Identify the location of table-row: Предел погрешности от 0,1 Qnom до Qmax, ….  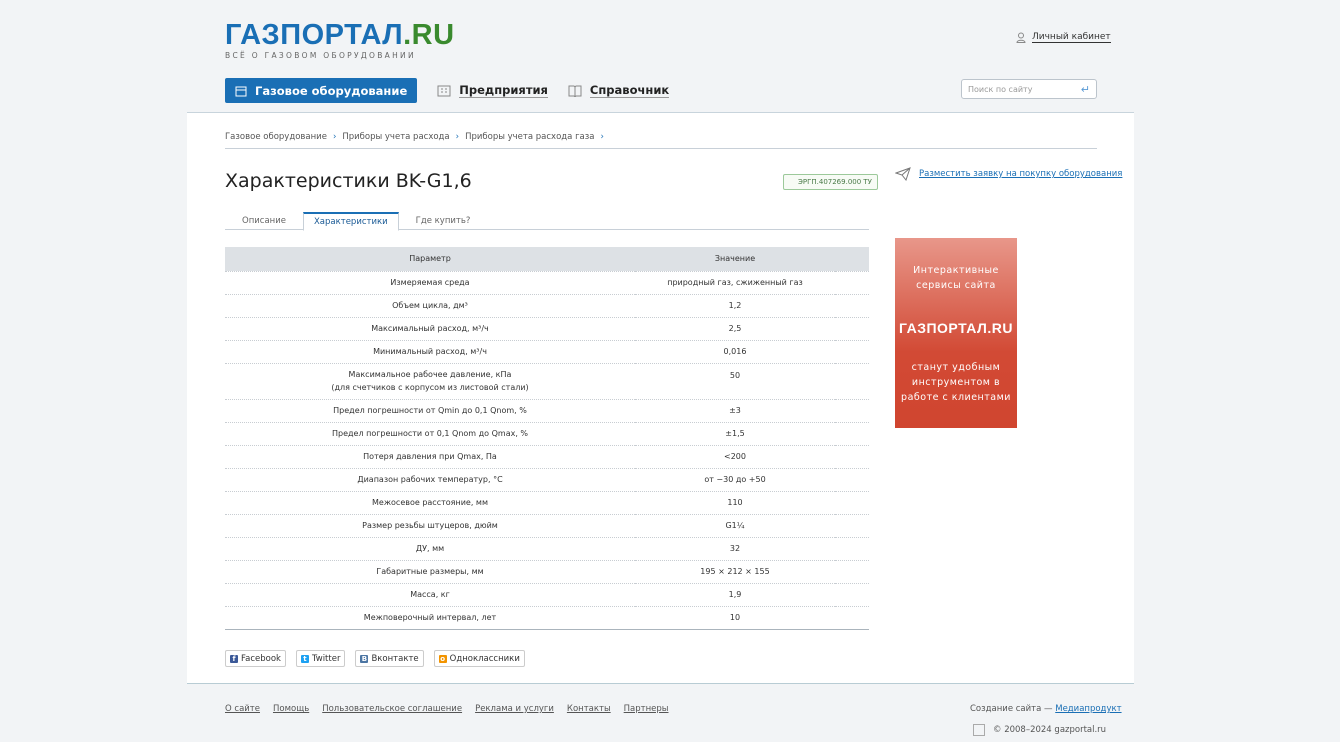
(547, 433).